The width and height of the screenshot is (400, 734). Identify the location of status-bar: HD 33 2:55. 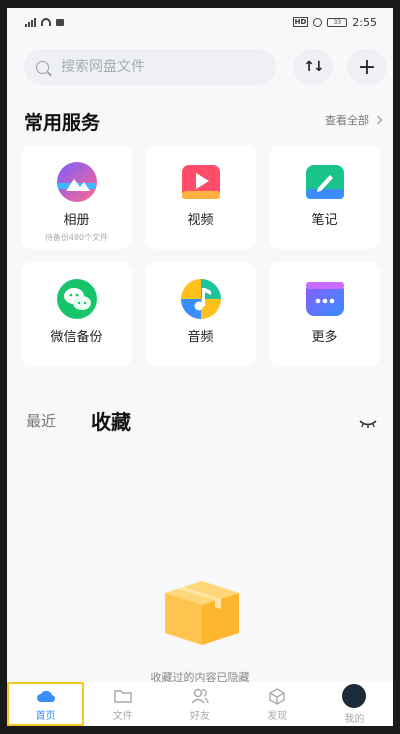
(200, 22).